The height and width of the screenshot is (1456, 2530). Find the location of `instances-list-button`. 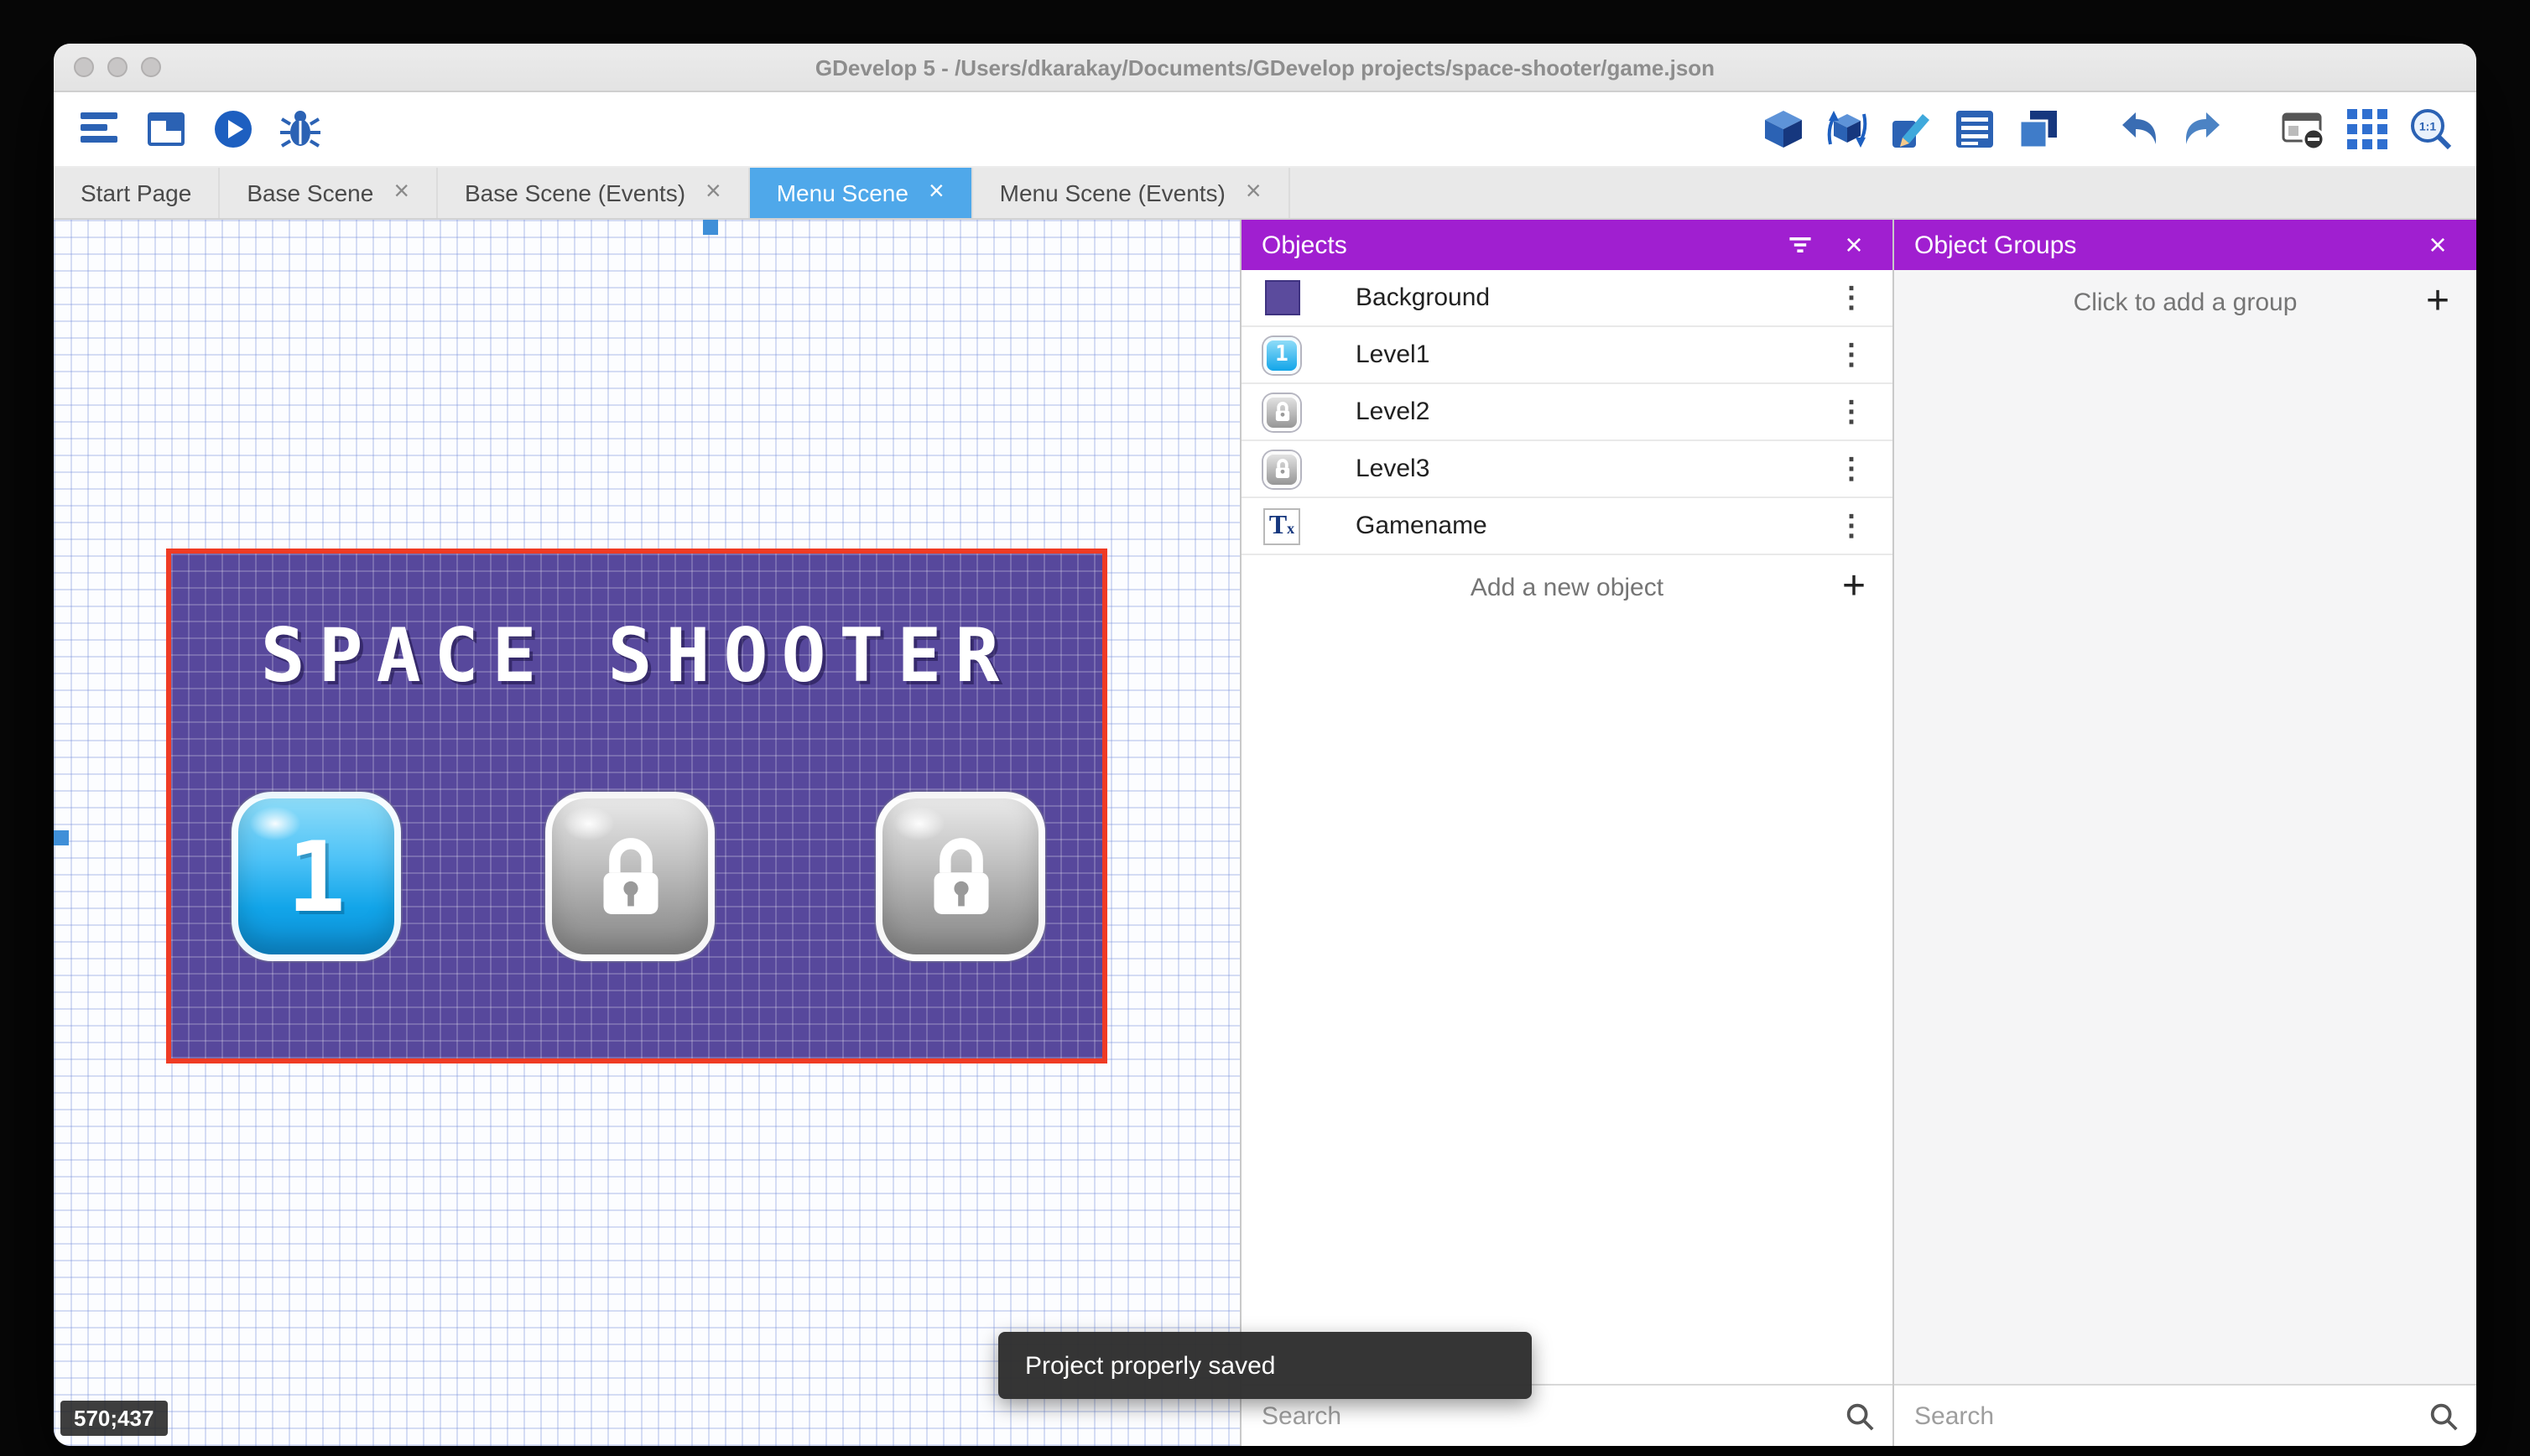

instances-list-button is located at coordinates (1975, 129).